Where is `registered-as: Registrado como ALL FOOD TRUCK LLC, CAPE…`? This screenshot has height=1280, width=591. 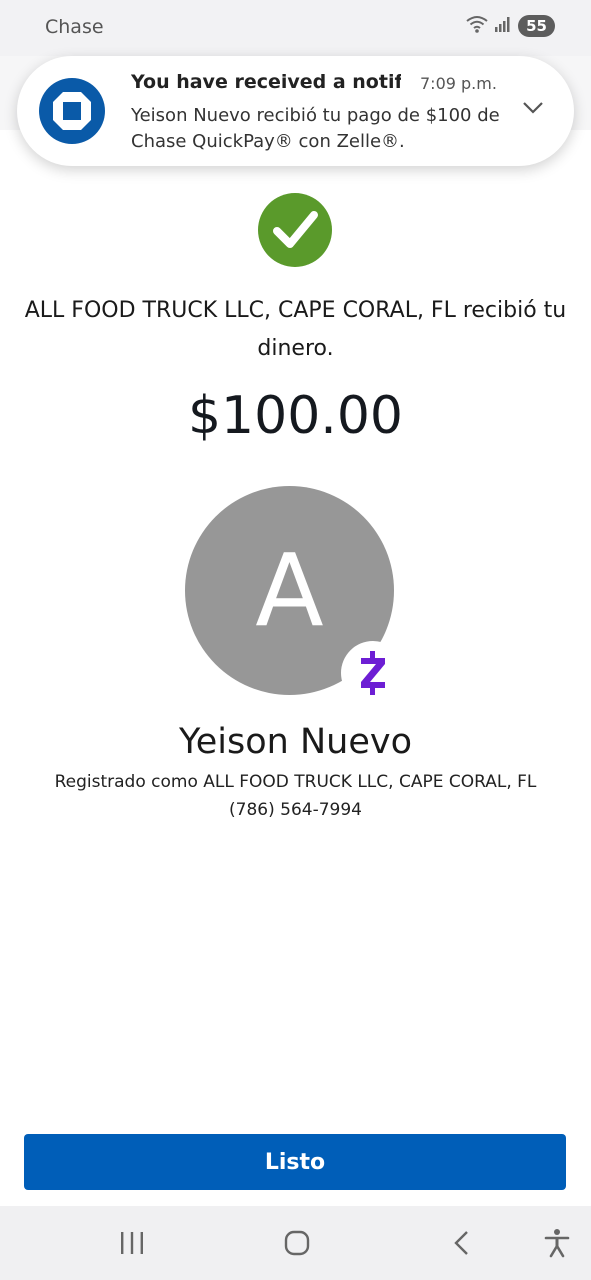 registered-as: Registrado como ALL FOOD TRUCK LLC, CAPE… is located at coordinates (295, 782).